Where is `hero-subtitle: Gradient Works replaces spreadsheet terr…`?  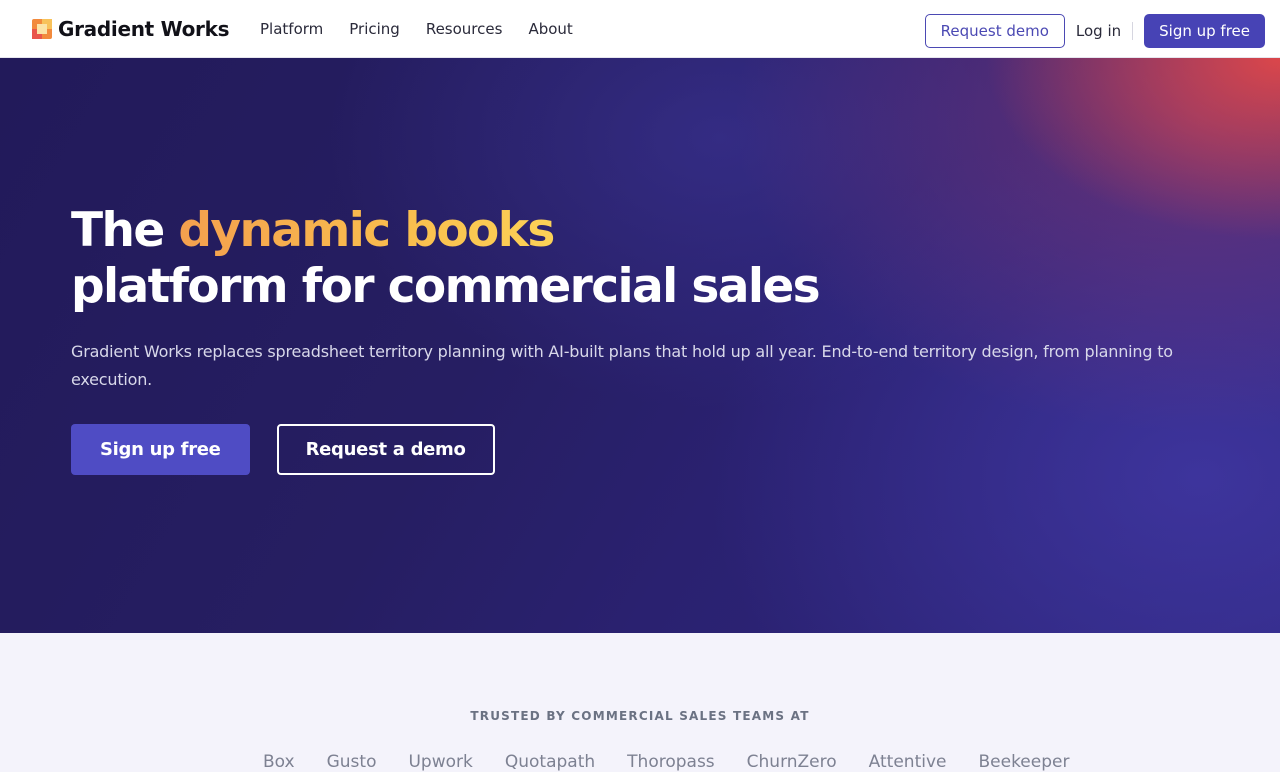 hero-subtitle: Gradient Works replaces spreadsheet terr… is located at coordinates (622, 365).